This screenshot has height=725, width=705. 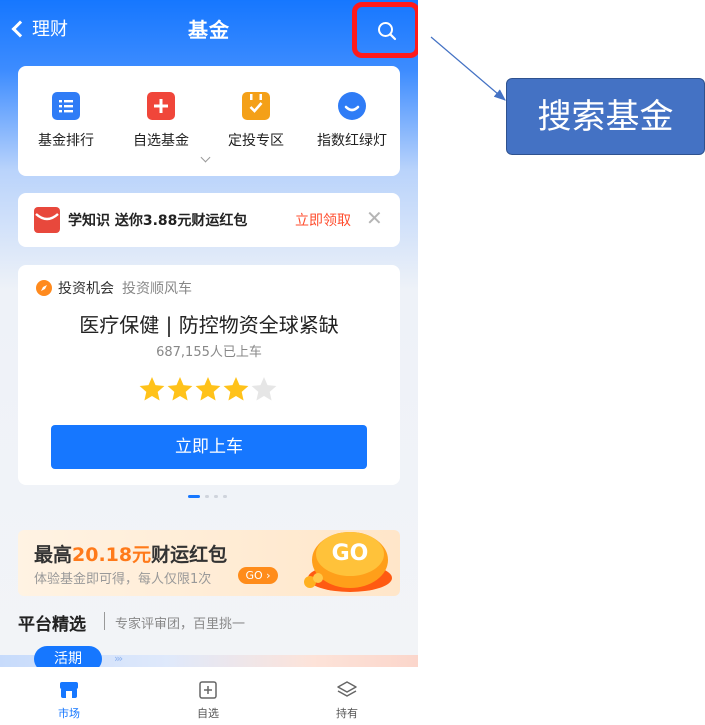 What do you see at coordinates (347, 713) in the screenshot?
I see `nav-label: 持有` at bounding box center [347, 713].